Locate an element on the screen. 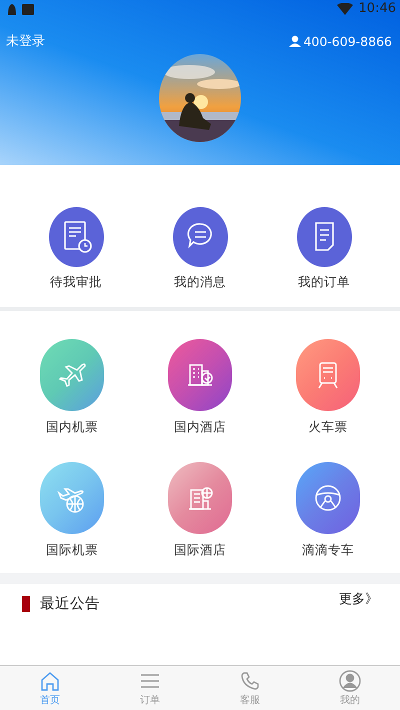 The width and height of the screenshot is (400, 710). phone-icon is located at coordinates (250, 681).